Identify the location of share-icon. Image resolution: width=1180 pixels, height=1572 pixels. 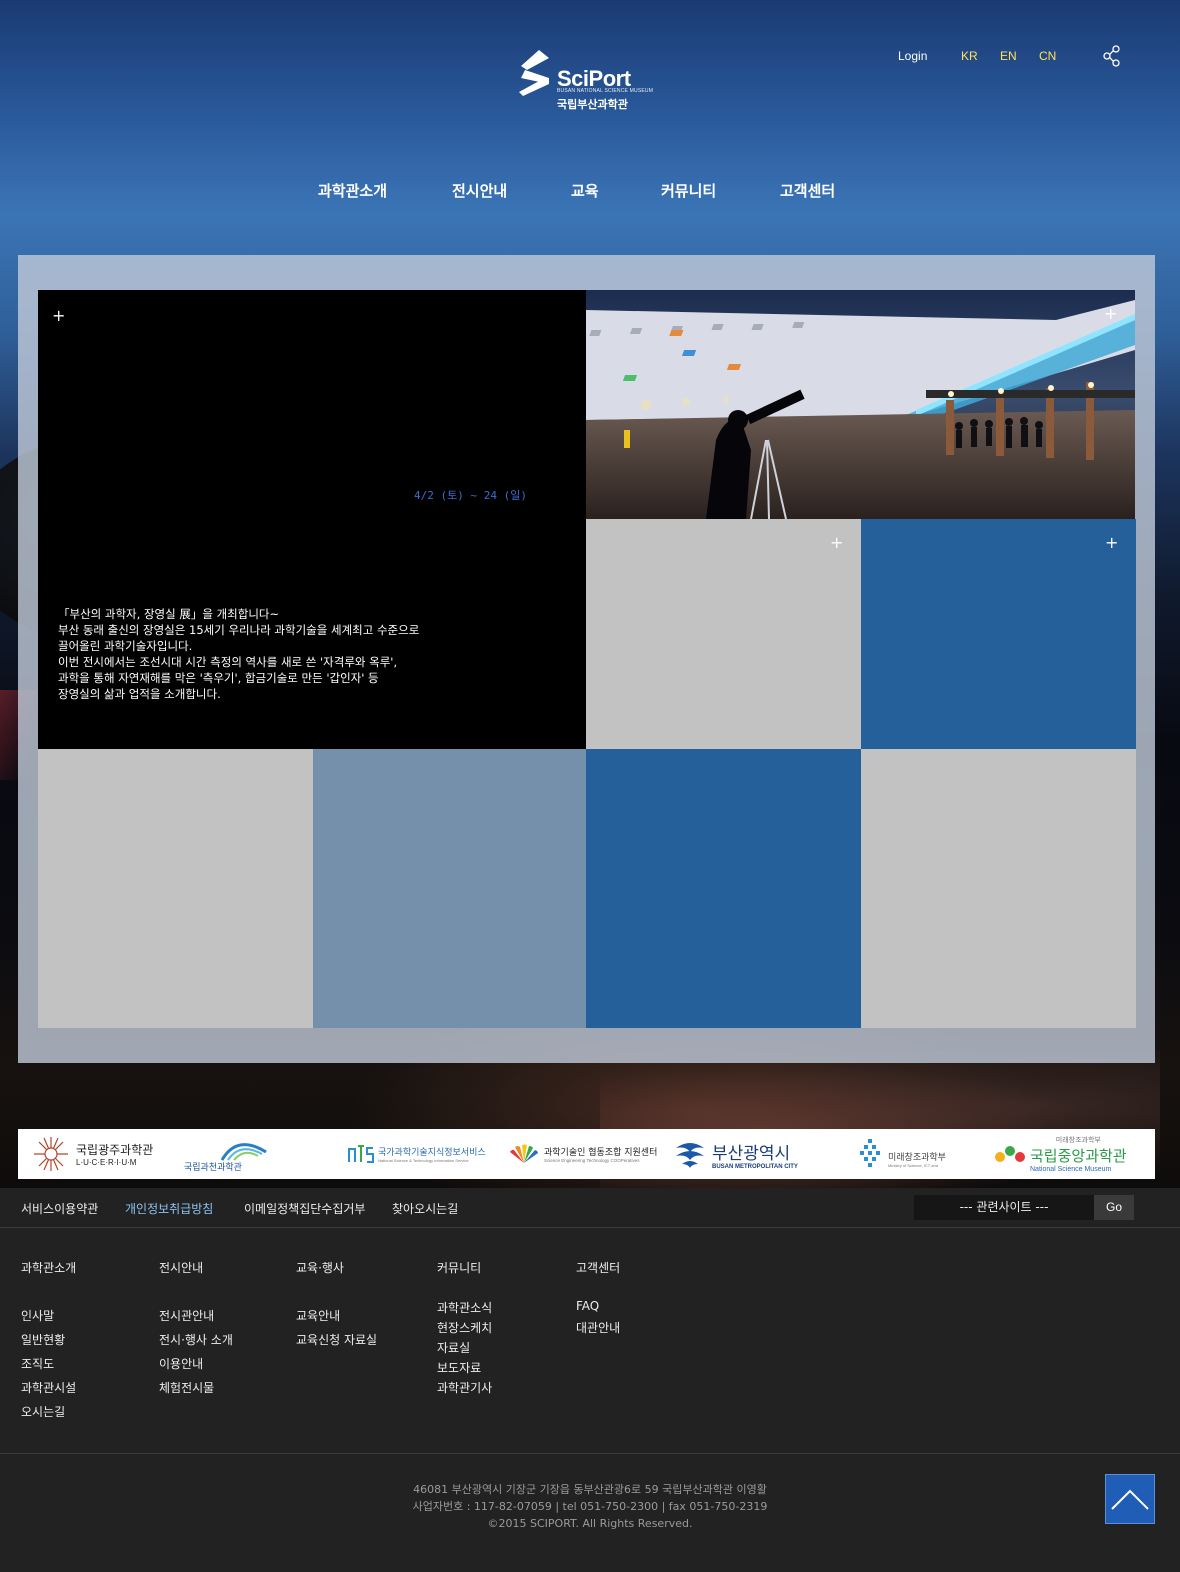
(1112, 56).